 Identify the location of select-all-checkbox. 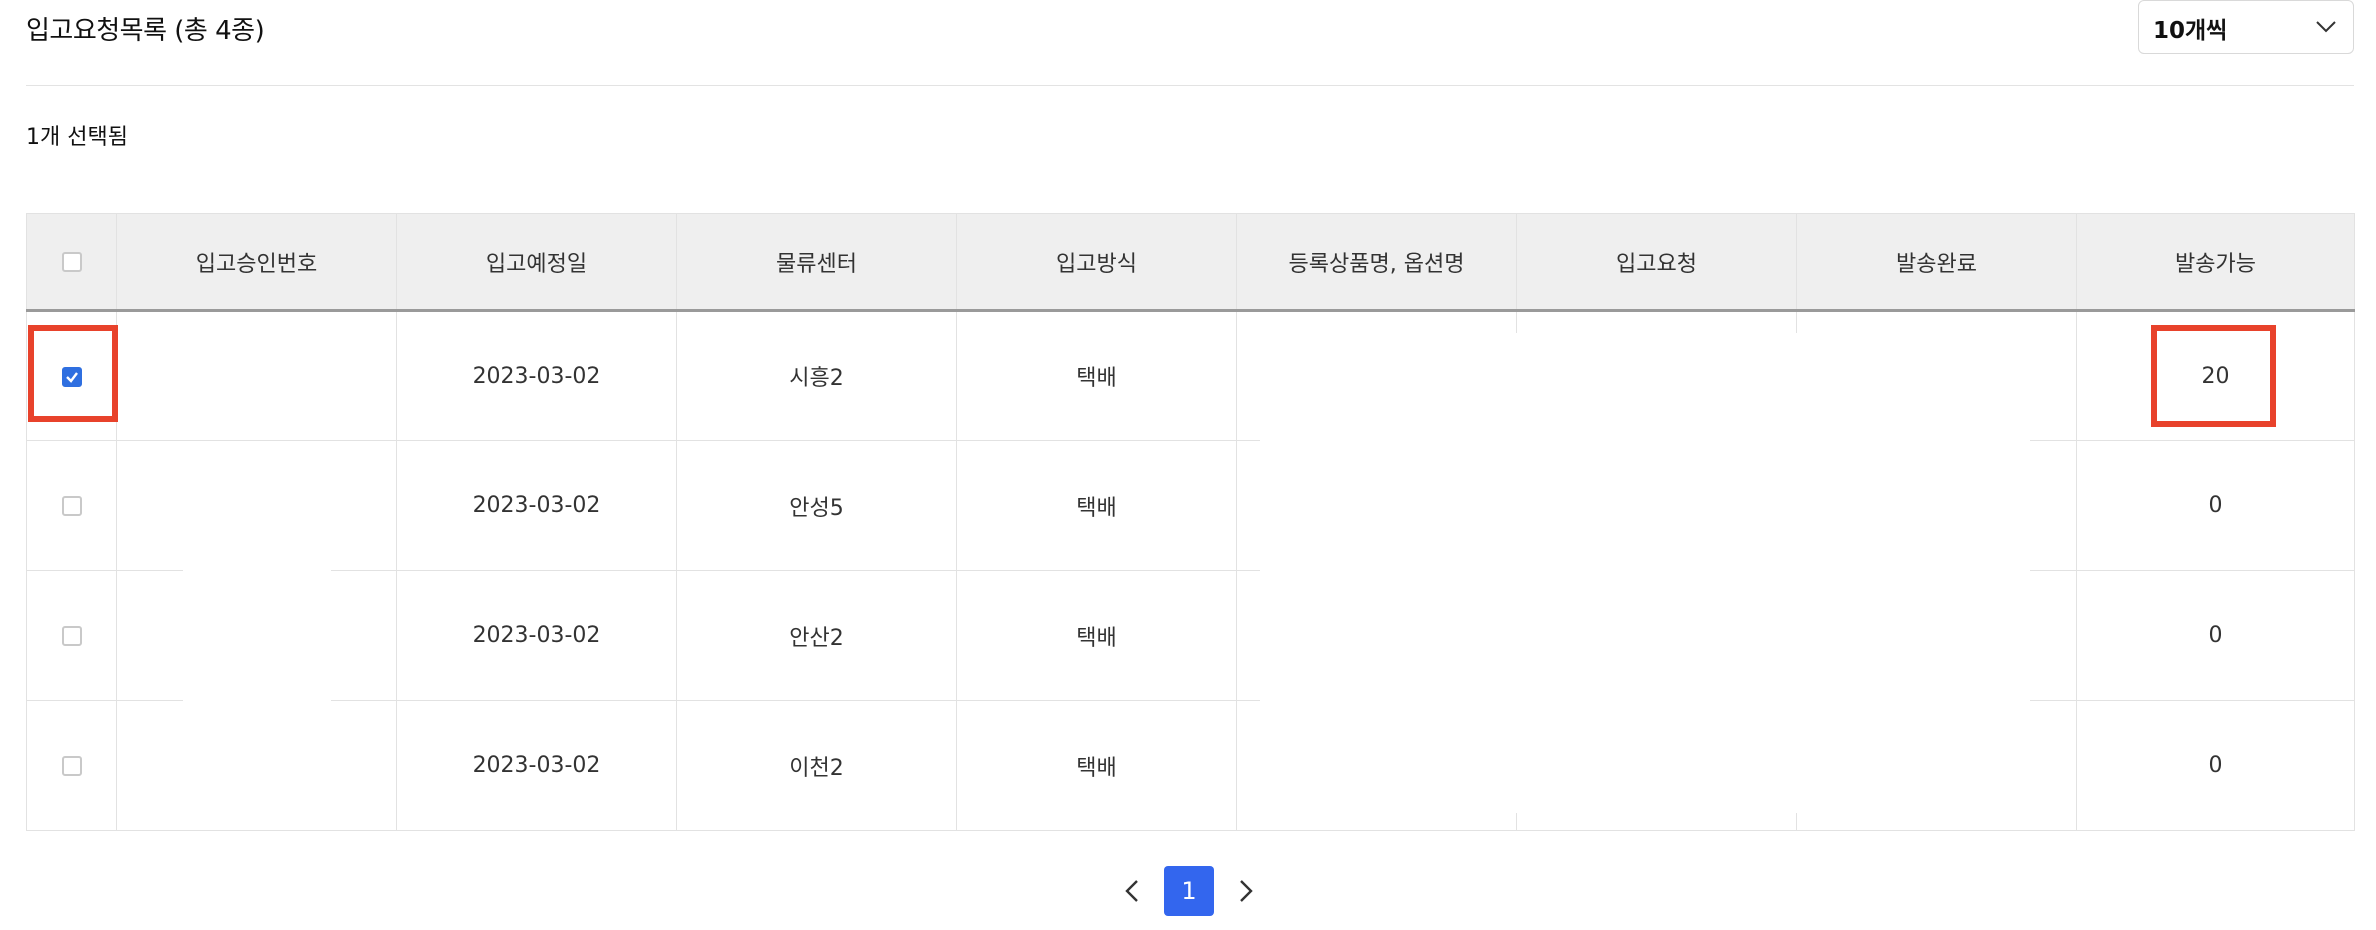
(71, 262).